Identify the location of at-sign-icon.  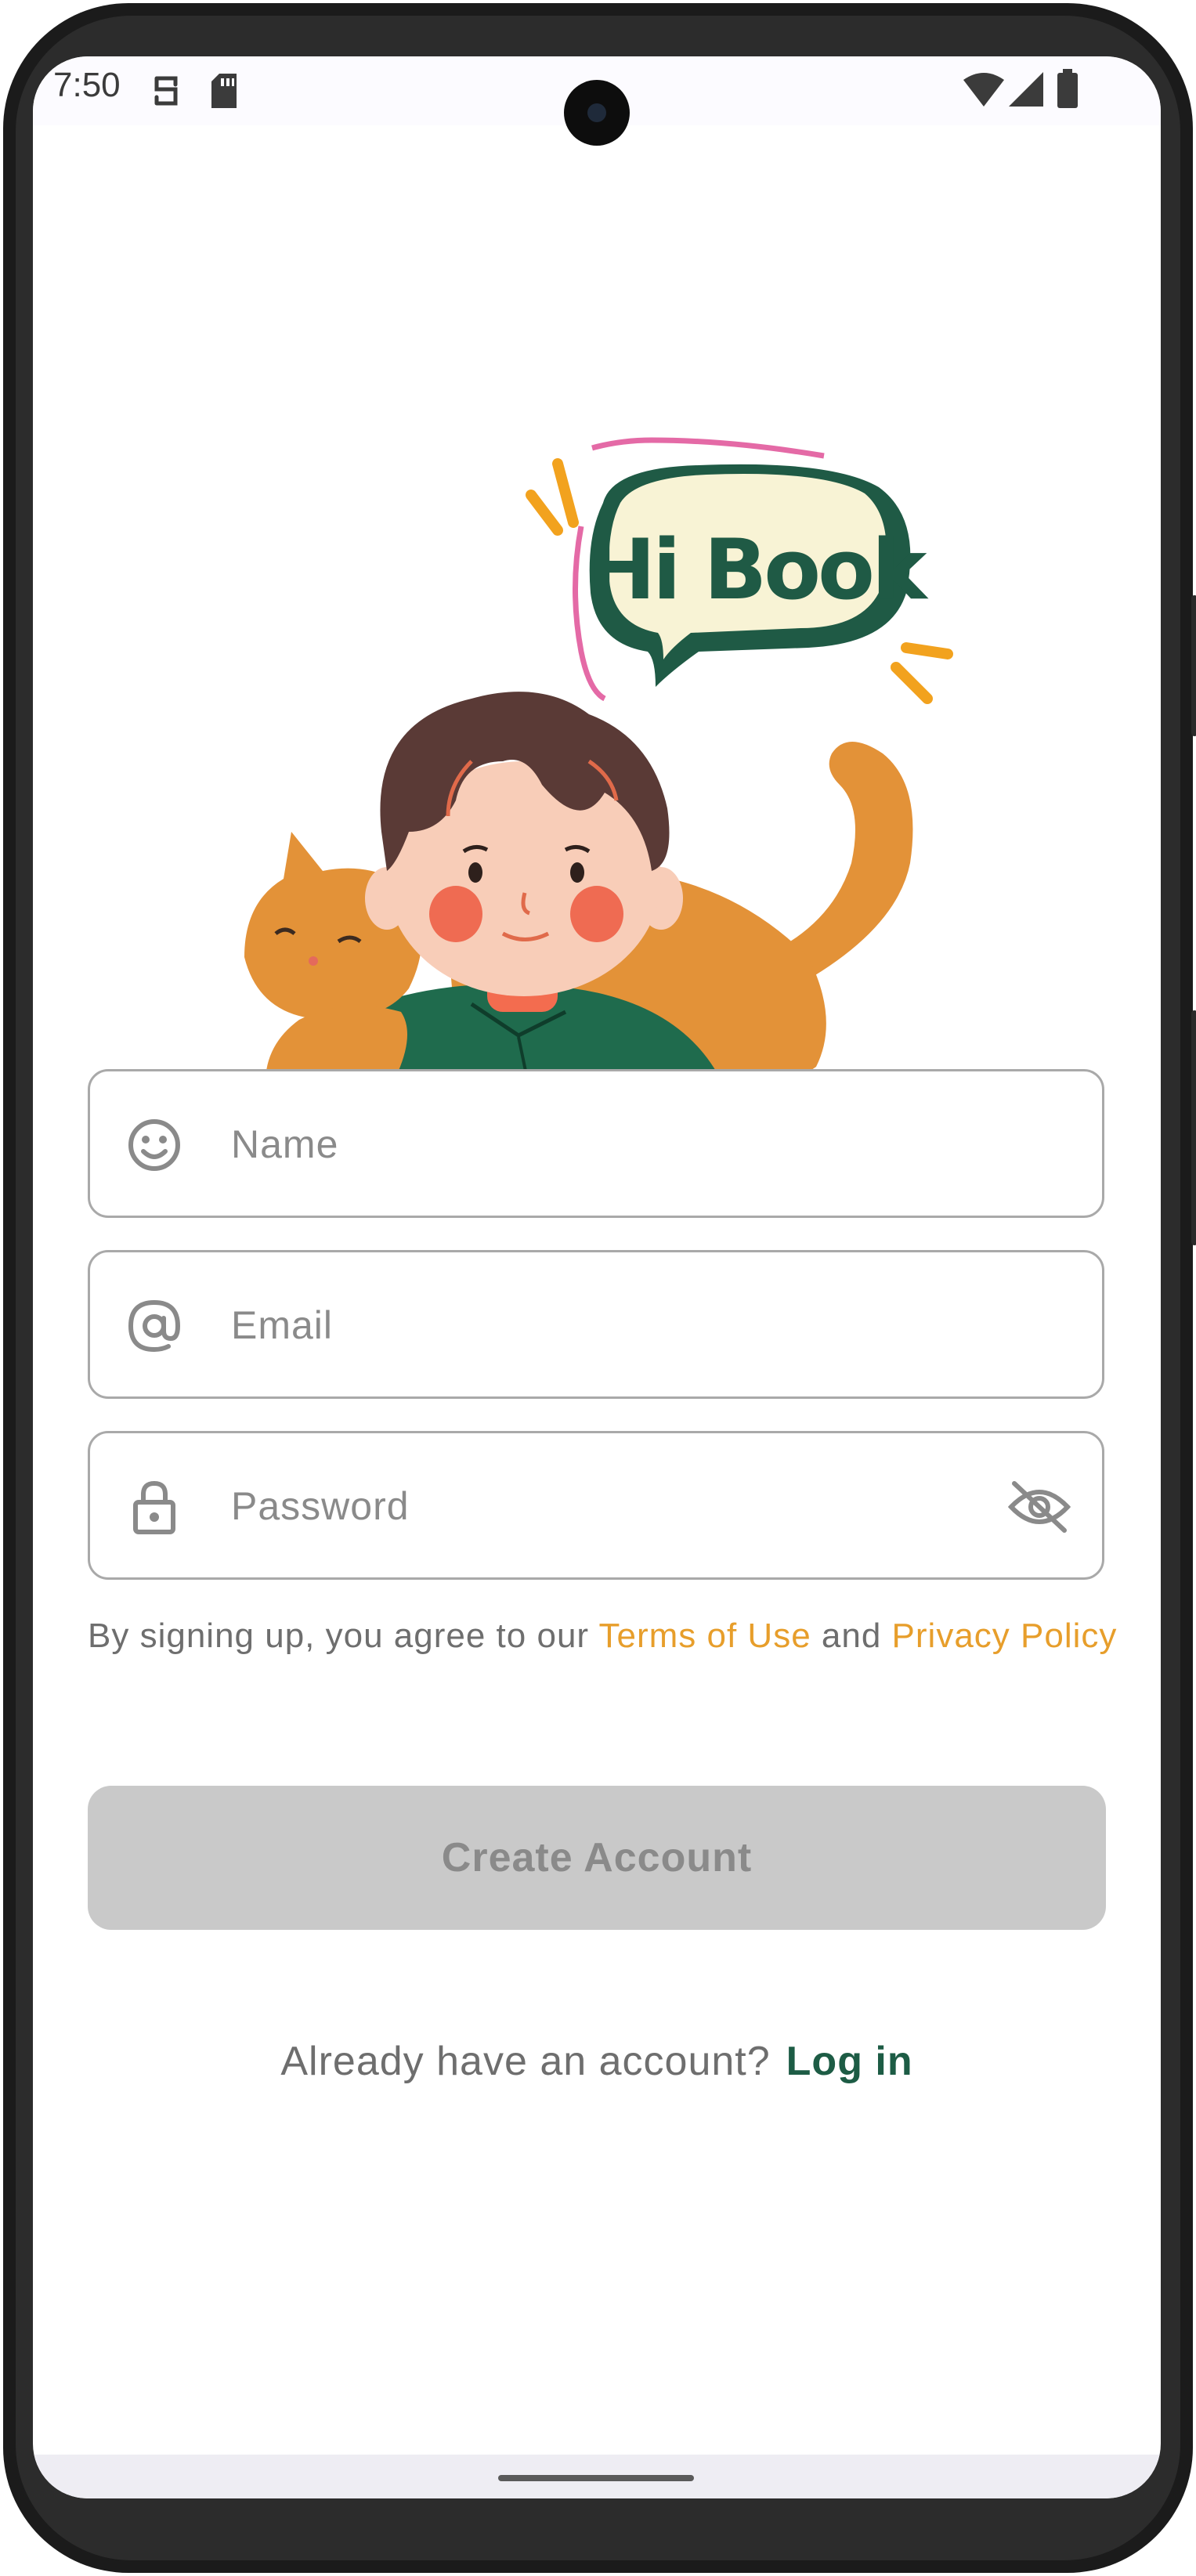
(154, 1326).